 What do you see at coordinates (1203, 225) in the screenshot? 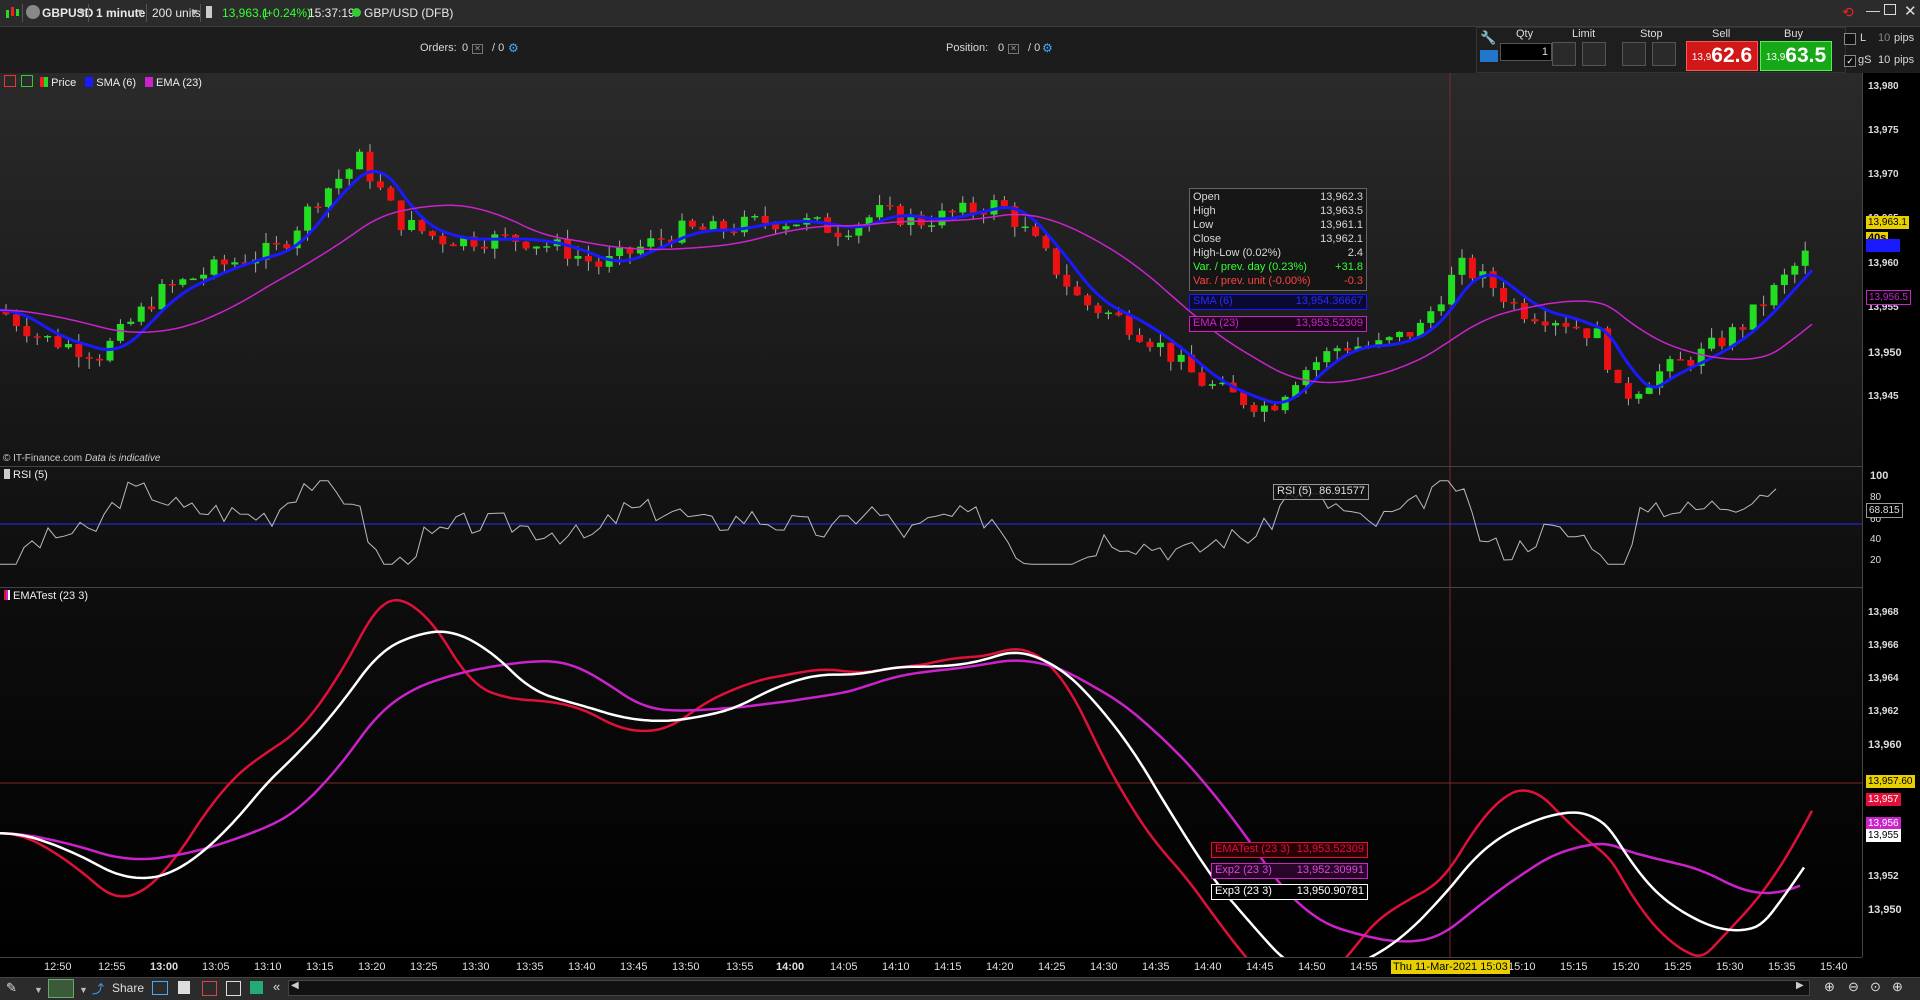
I see `info-key: Low` at bounding box center [1203, 225].